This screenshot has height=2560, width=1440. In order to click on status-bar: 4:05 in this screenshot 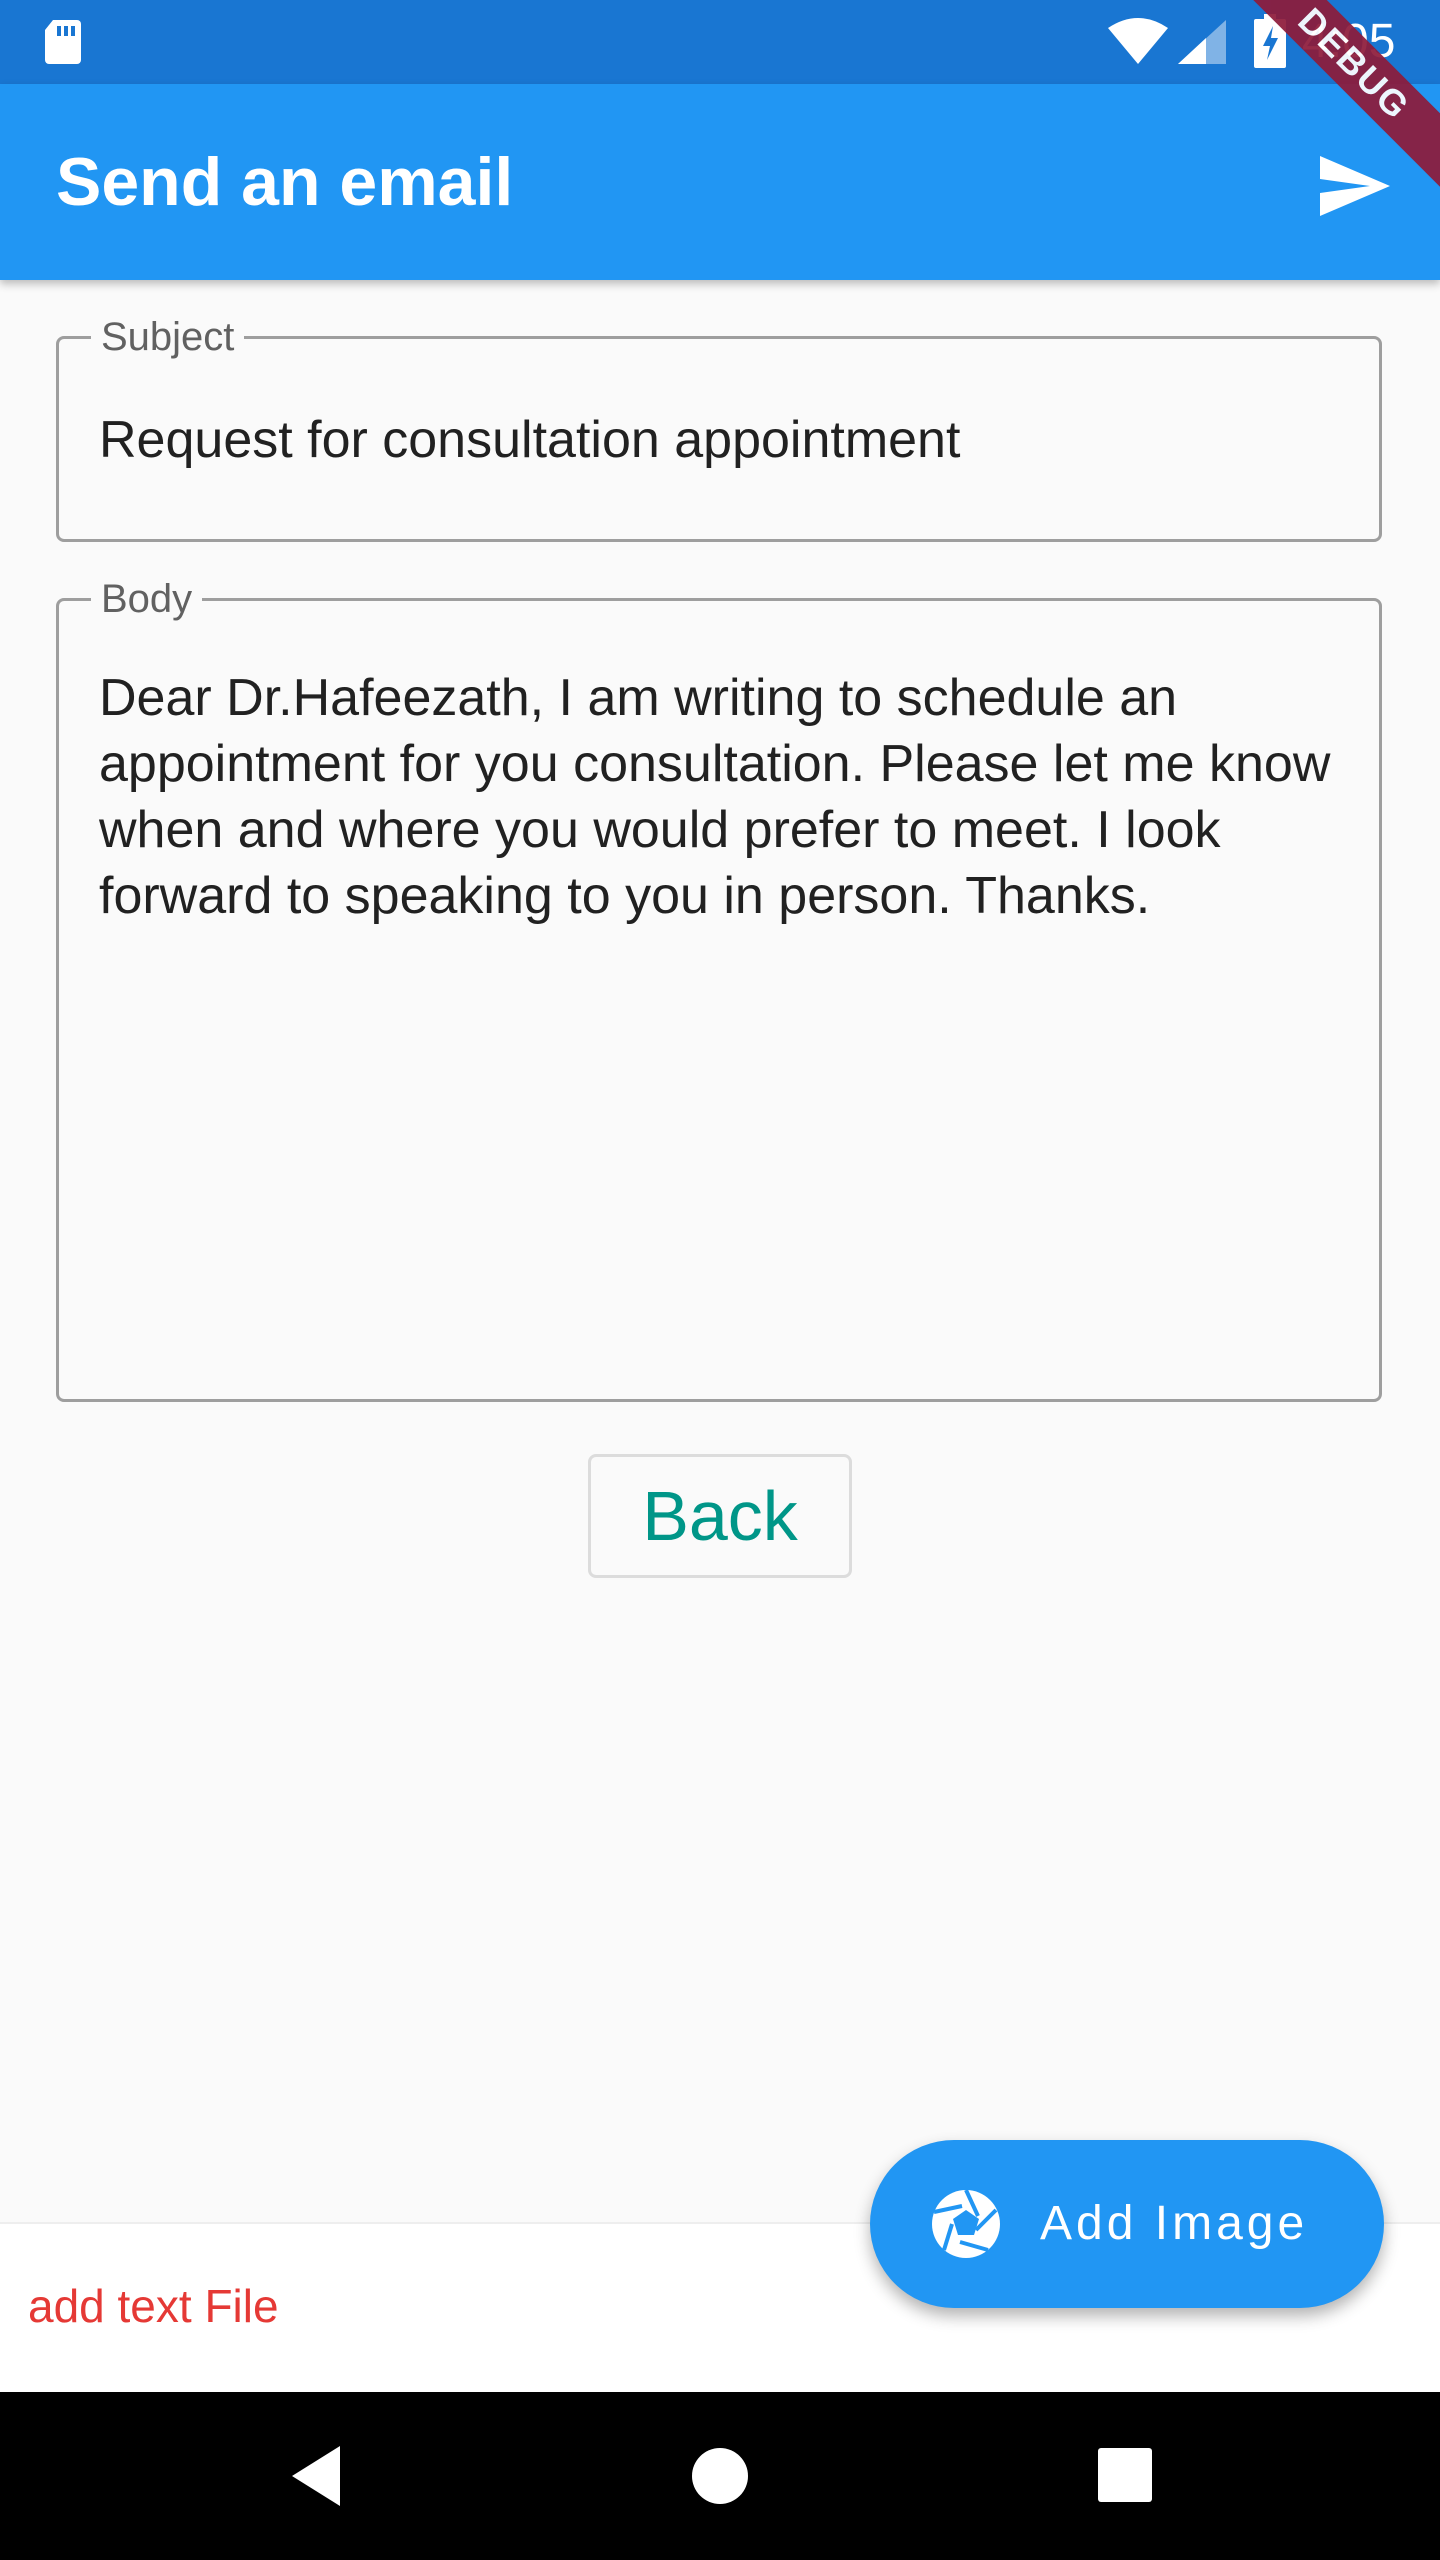, I will do `click(720, 42)`.